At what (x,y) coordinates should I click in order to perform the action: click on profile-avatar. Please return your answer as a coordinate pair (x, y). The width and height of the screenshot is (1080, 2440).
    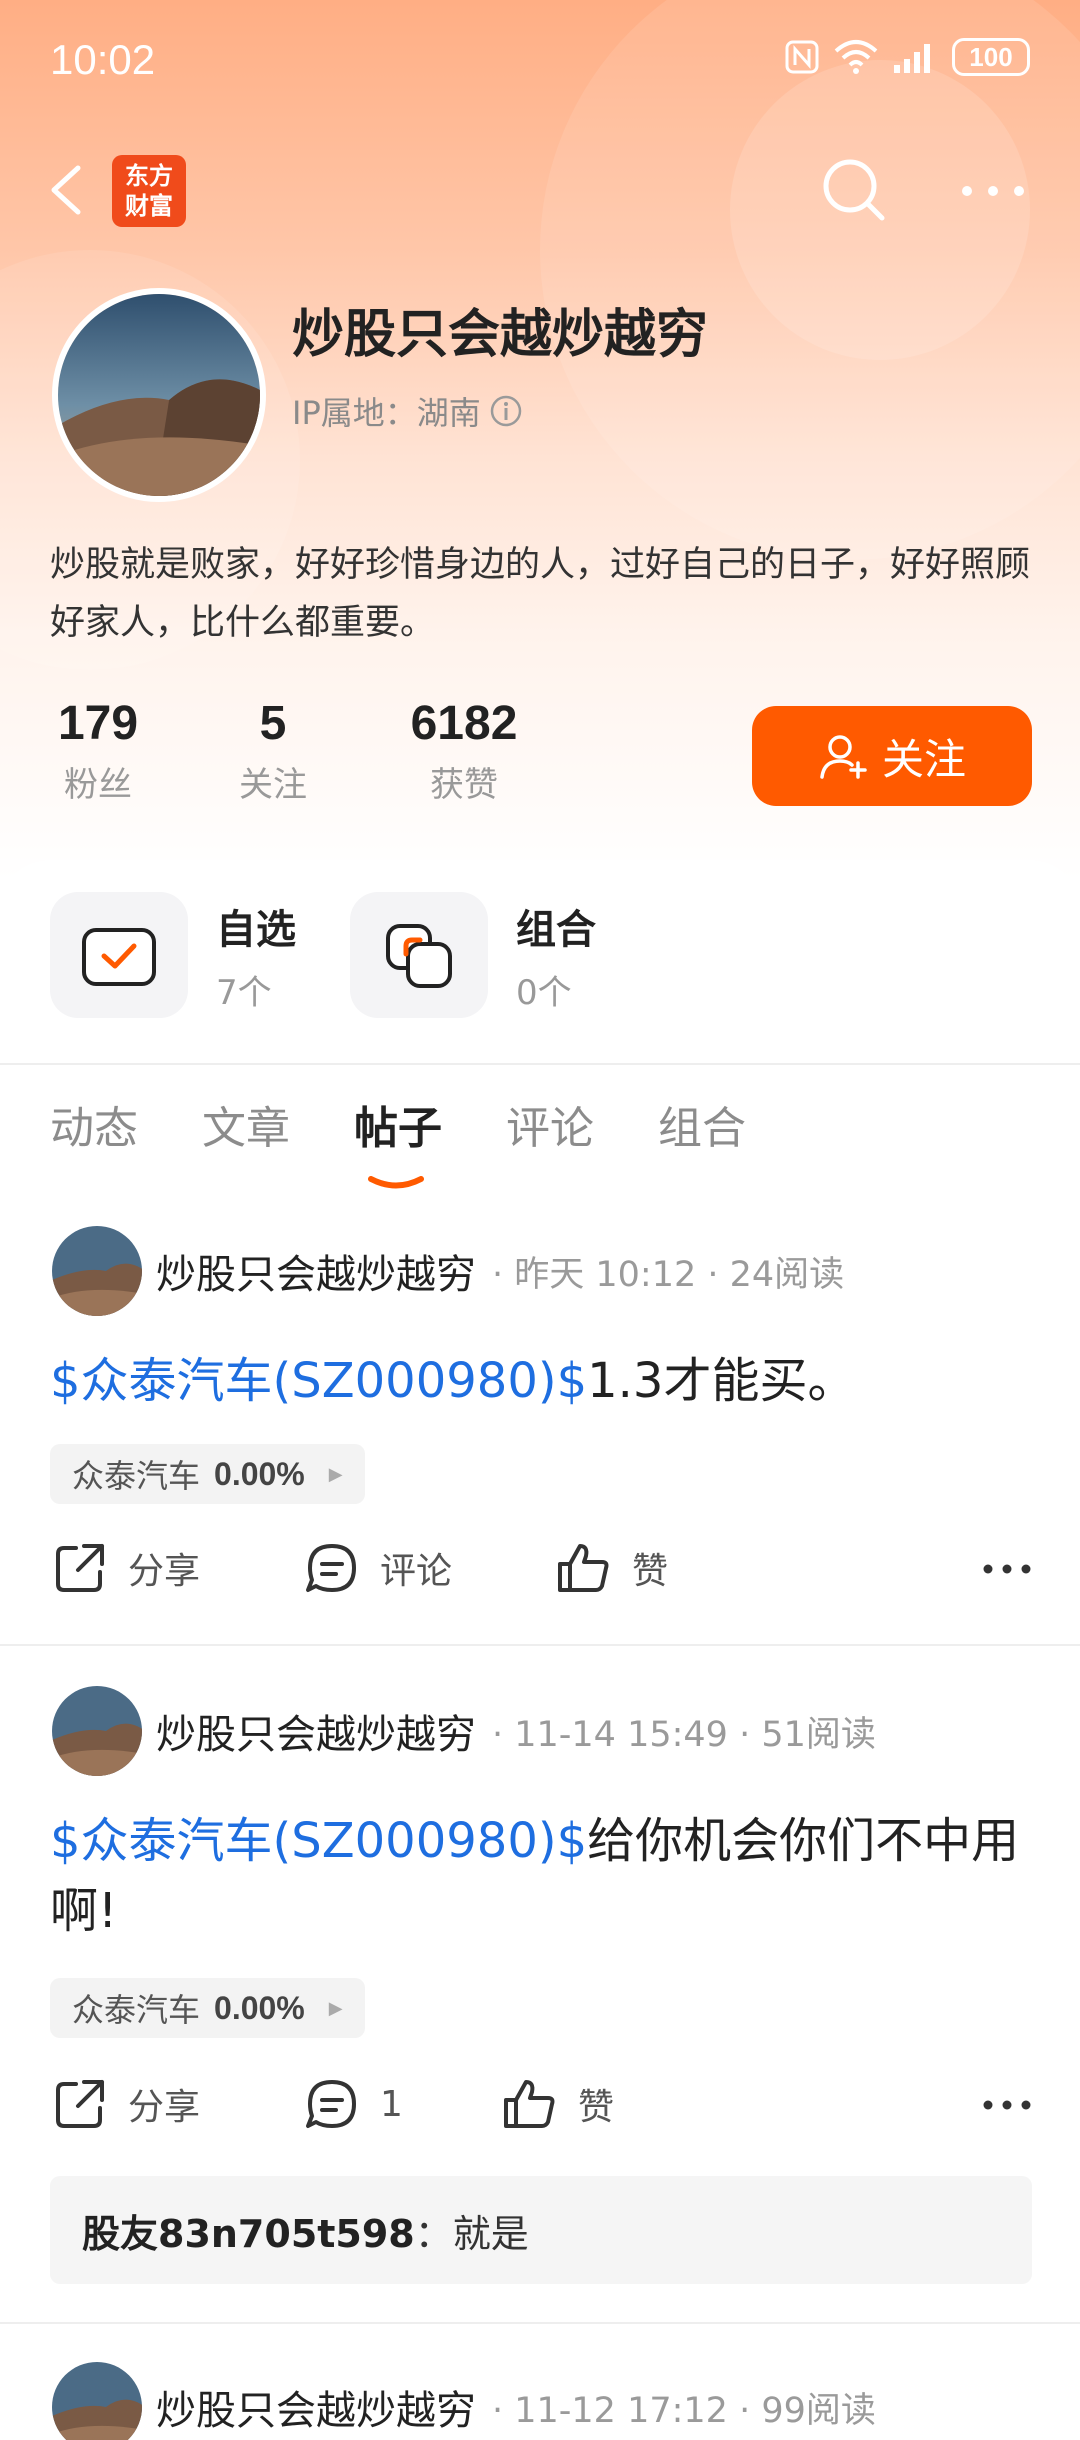
    Looking at the image, I should click on (159, 395).